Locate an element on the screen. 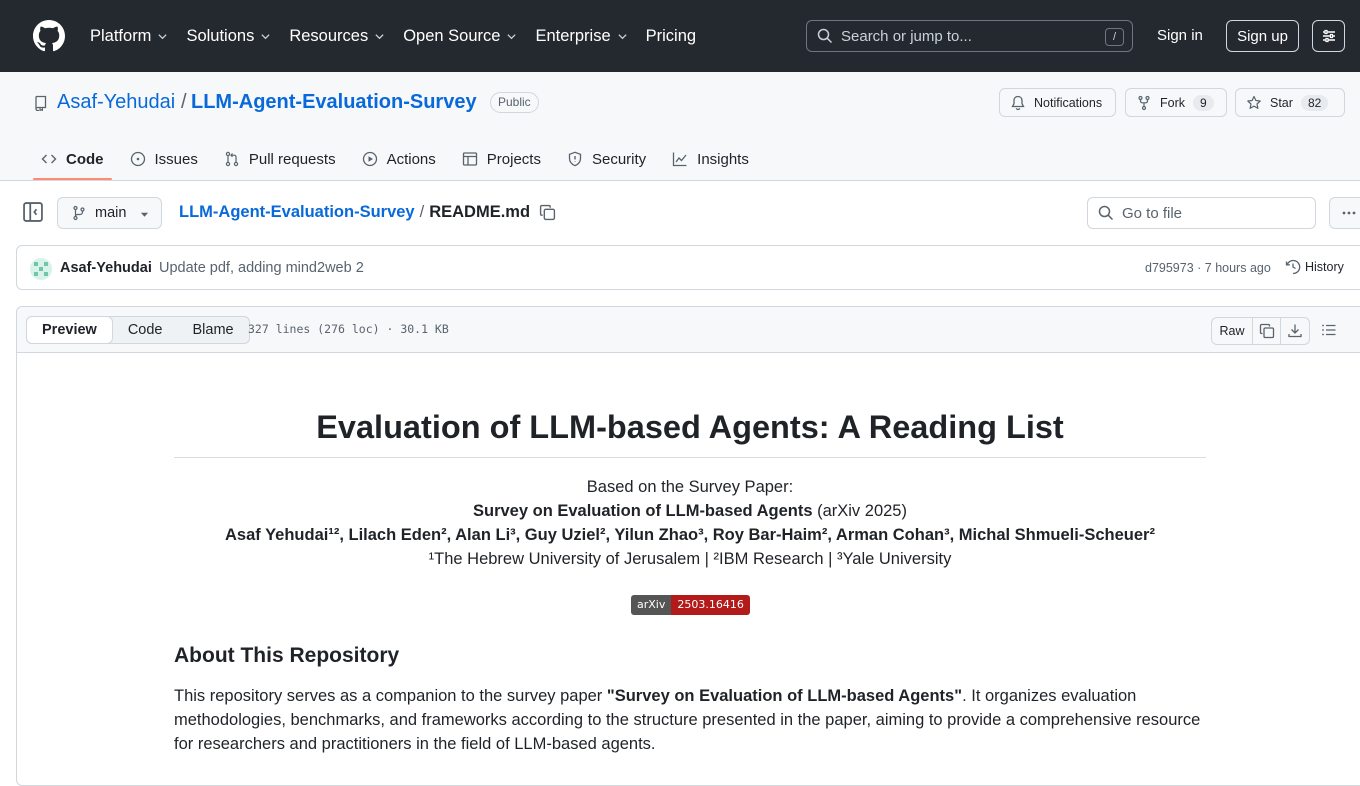  tab-code: Code is located at coordinates (72, 160).